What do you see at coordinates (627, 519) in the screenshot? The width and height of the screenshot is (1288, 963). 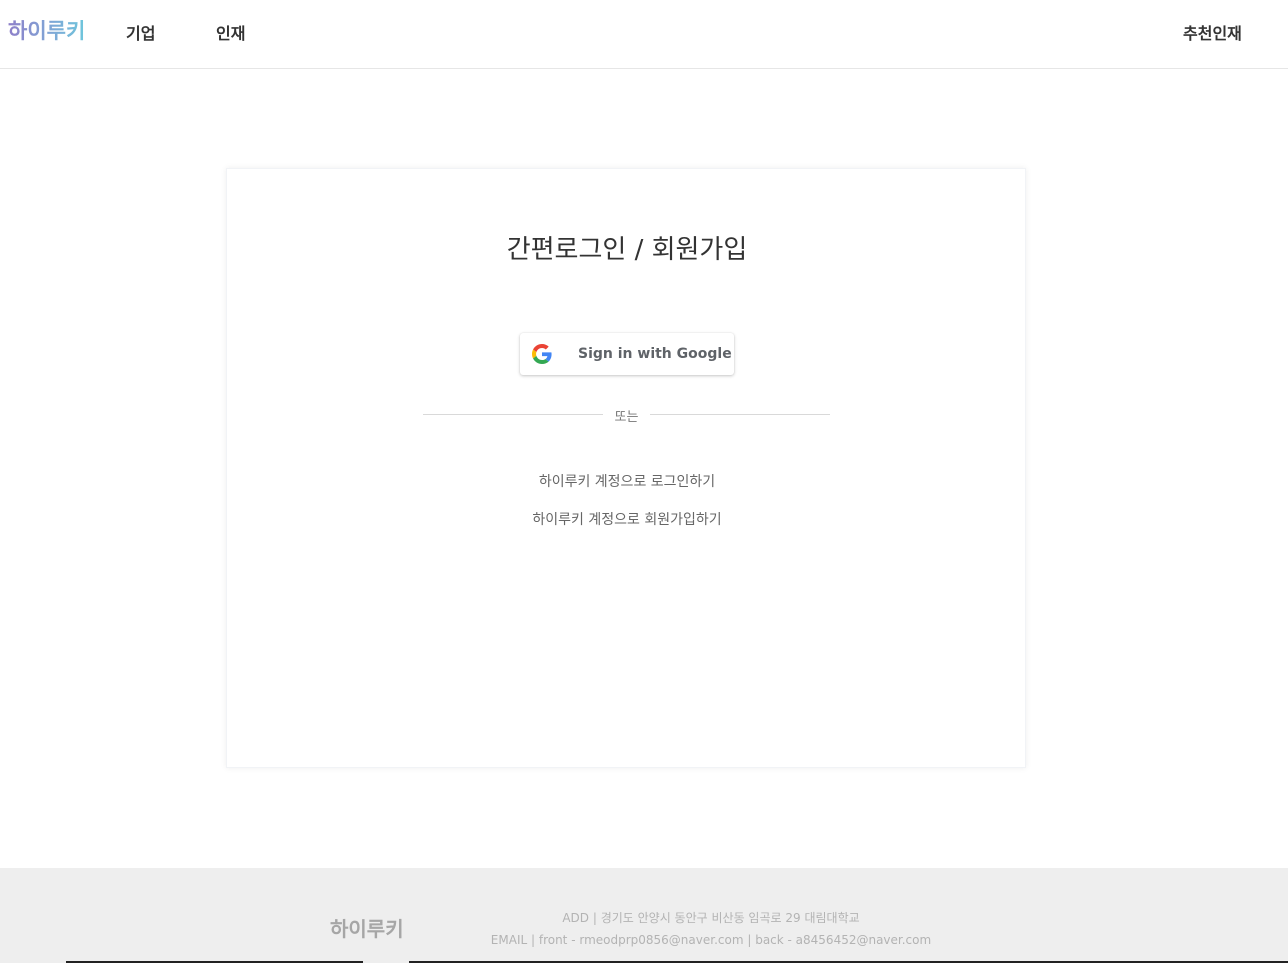 I see `account-signup-link: 하이루키 계정으로 회원가입하기` at bounding box center [627, 519].